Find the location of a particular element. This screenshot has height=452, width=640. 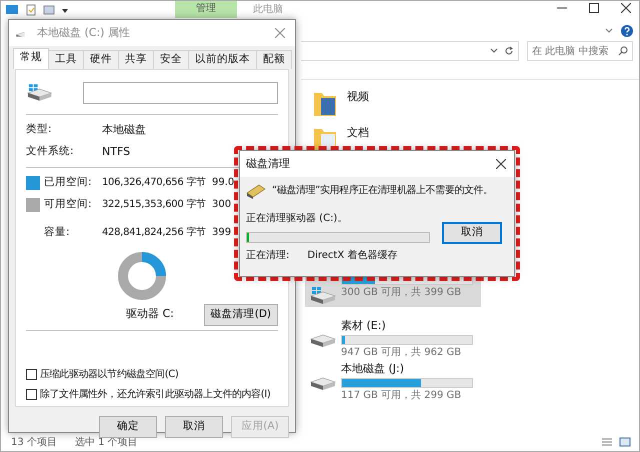

drive-item: 本地磁盘 (J:) 117 GB 可用，共 299 GB is located at coordinates (393, 381).